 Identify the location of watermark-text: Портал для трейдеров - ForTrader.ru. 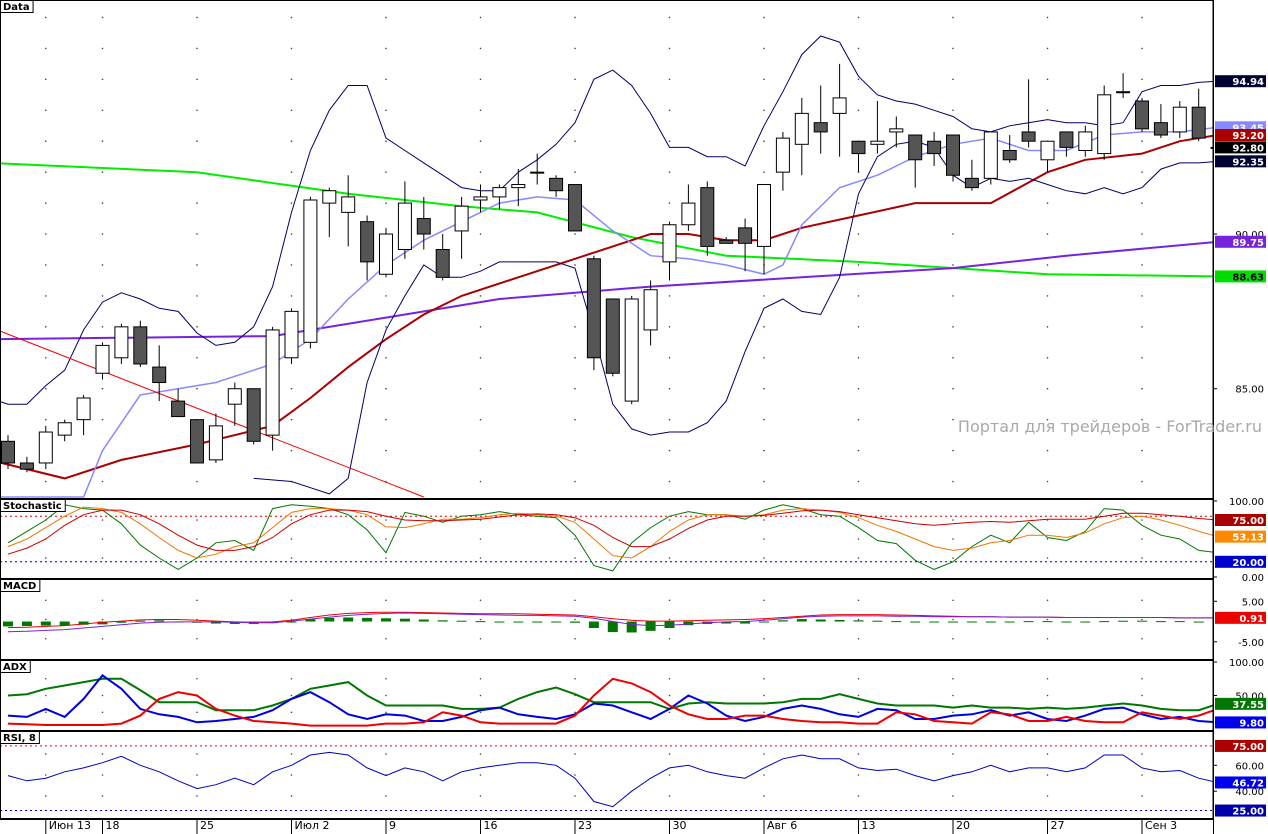
(1110, 426).